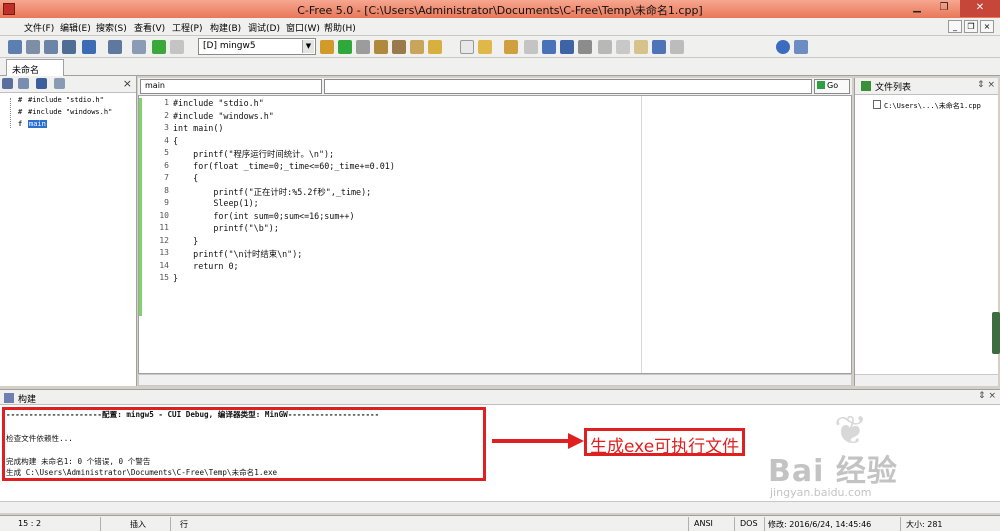 Image resolution: width=1000 pixels, height=531 pixels. Describe the element at coordinates (139, 47) in the screenshot. I see `format-icon` at that location.